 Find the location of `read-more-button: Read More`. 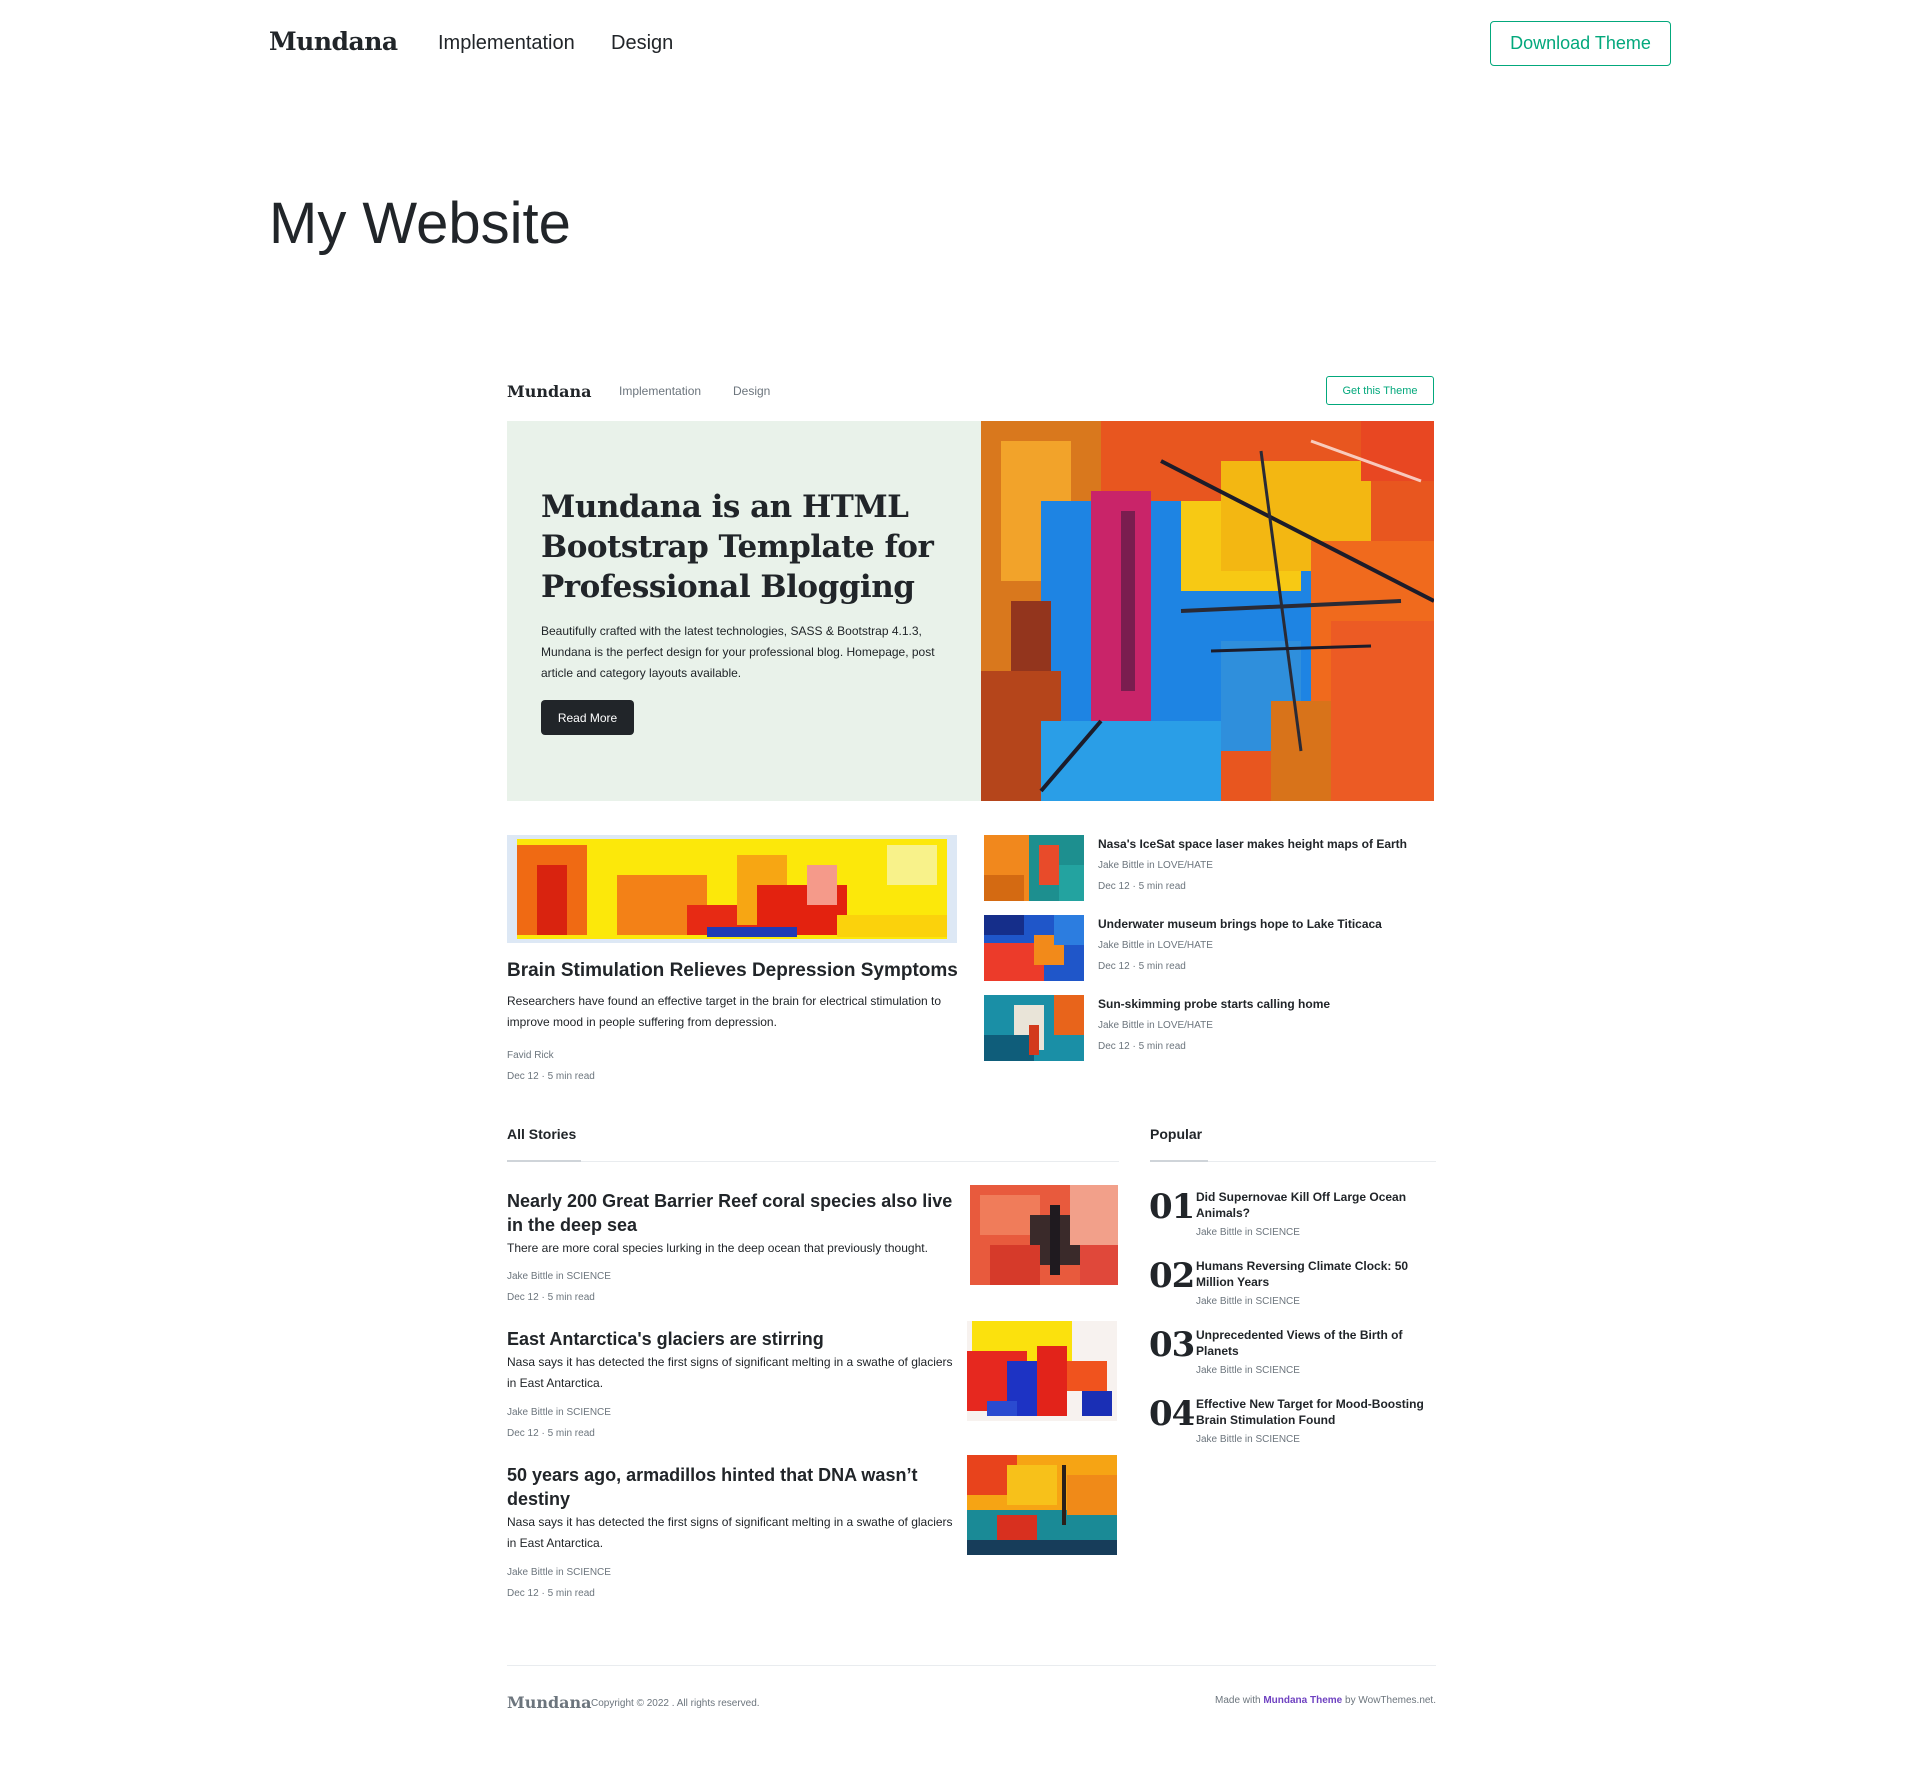

read-more-button: Read More is located at coordinates (587, 717).